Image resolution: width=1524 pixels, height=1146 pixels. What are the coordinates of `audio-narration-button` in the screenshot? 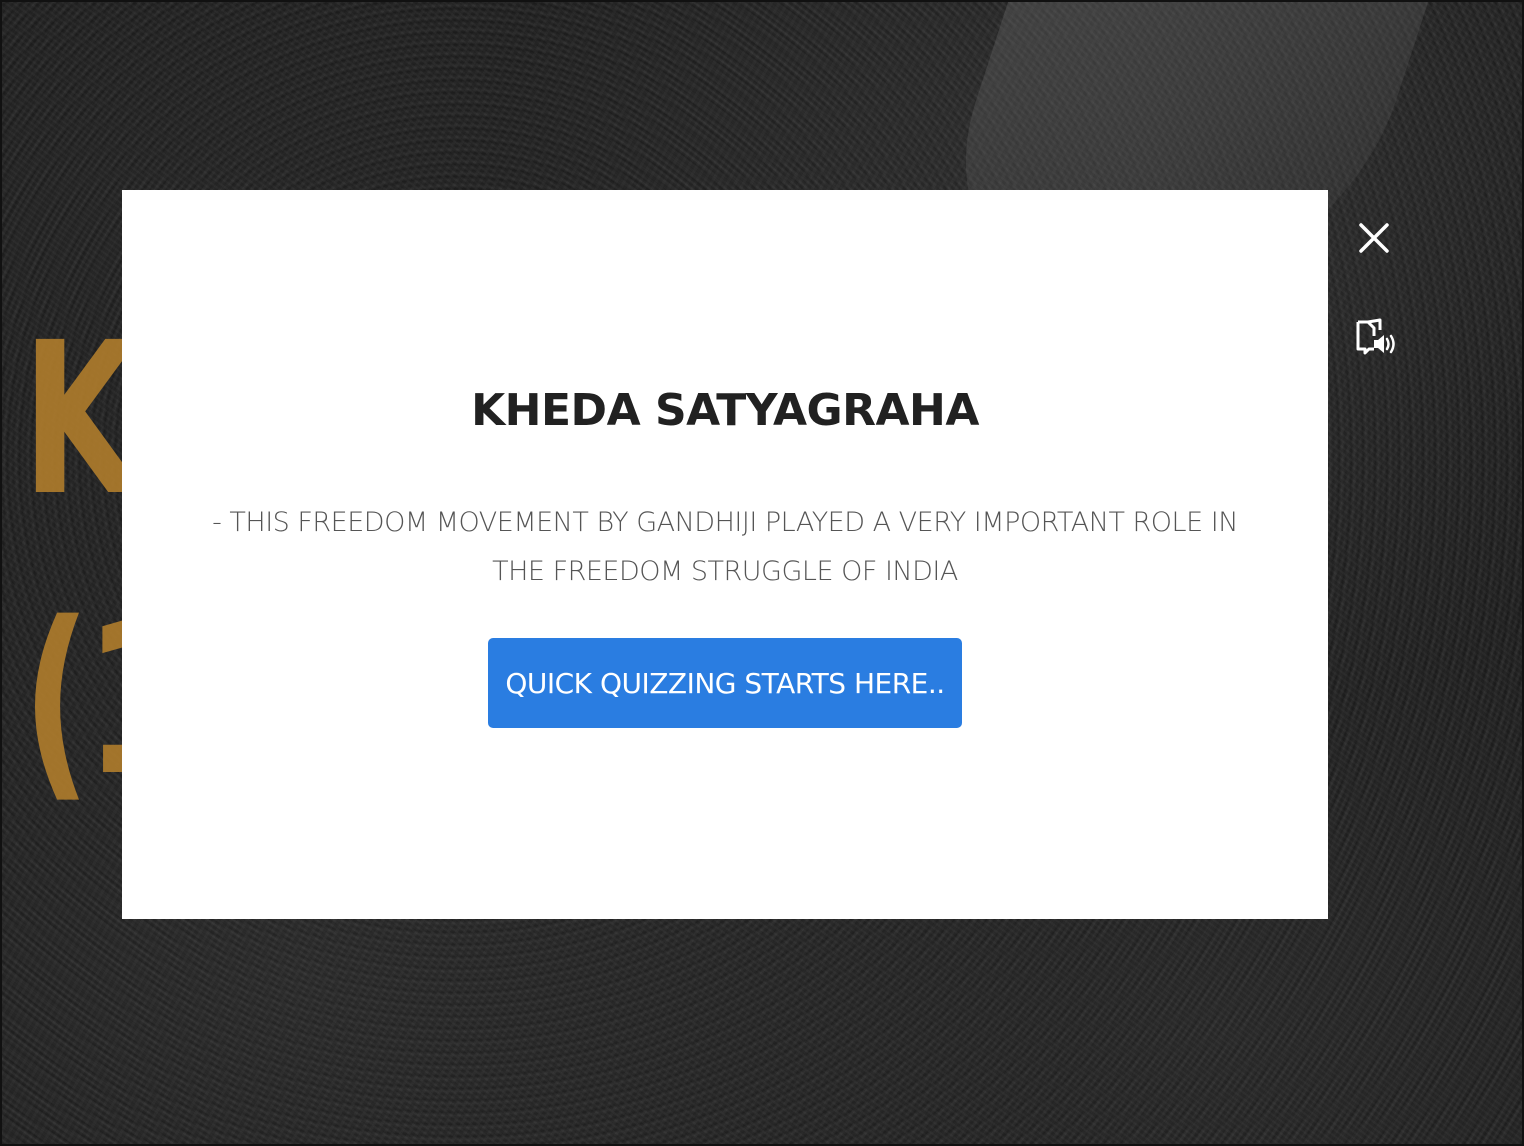 It's located at (1376, 338).